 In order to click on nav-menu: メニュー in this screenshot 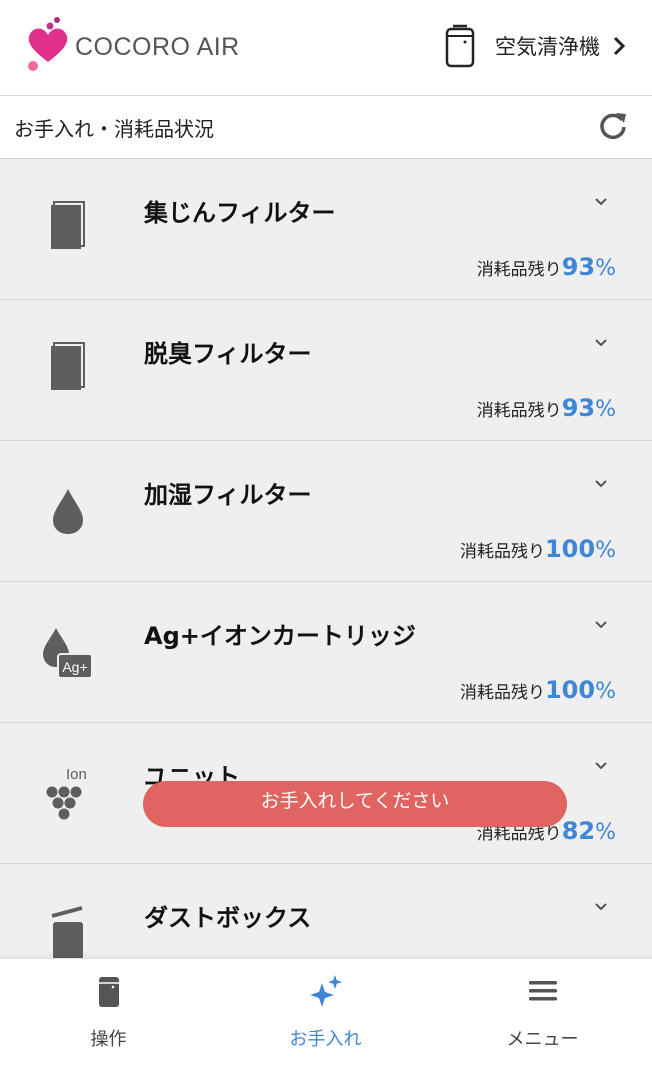, I will do `click(542, 1020)`.